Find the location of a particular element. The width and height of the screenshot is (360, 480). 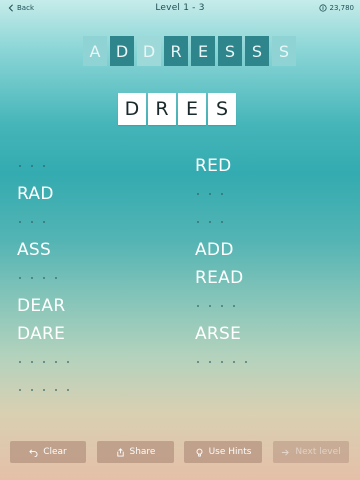

coin-balance: 23,780 is located at coordinates (336, 8).